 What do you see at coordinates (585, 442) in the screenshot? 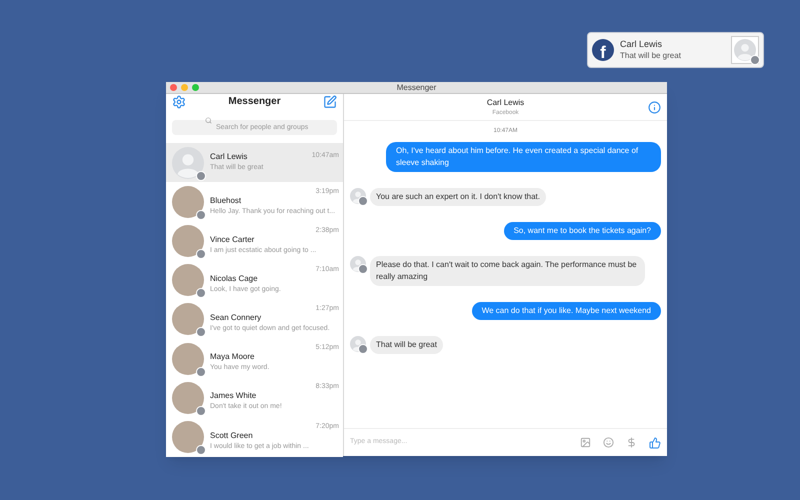
I see `image-icon` at bounding box center [585, 442].